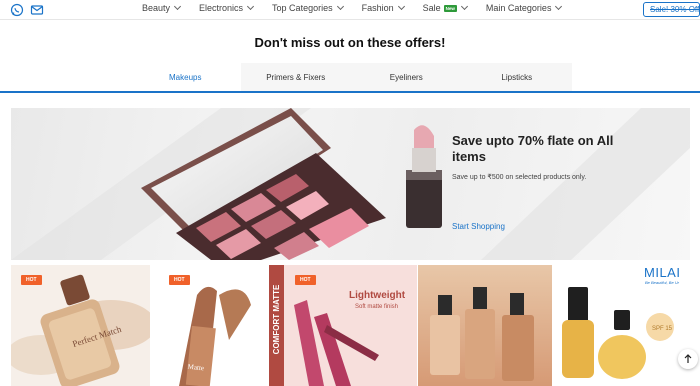 This screenshot has height=386, width=700. What do you see at coordinates (533, 148) in the screenshot?
I see `banner-title: Save upto 70% flate on All items` at bounding box center [533, 148].